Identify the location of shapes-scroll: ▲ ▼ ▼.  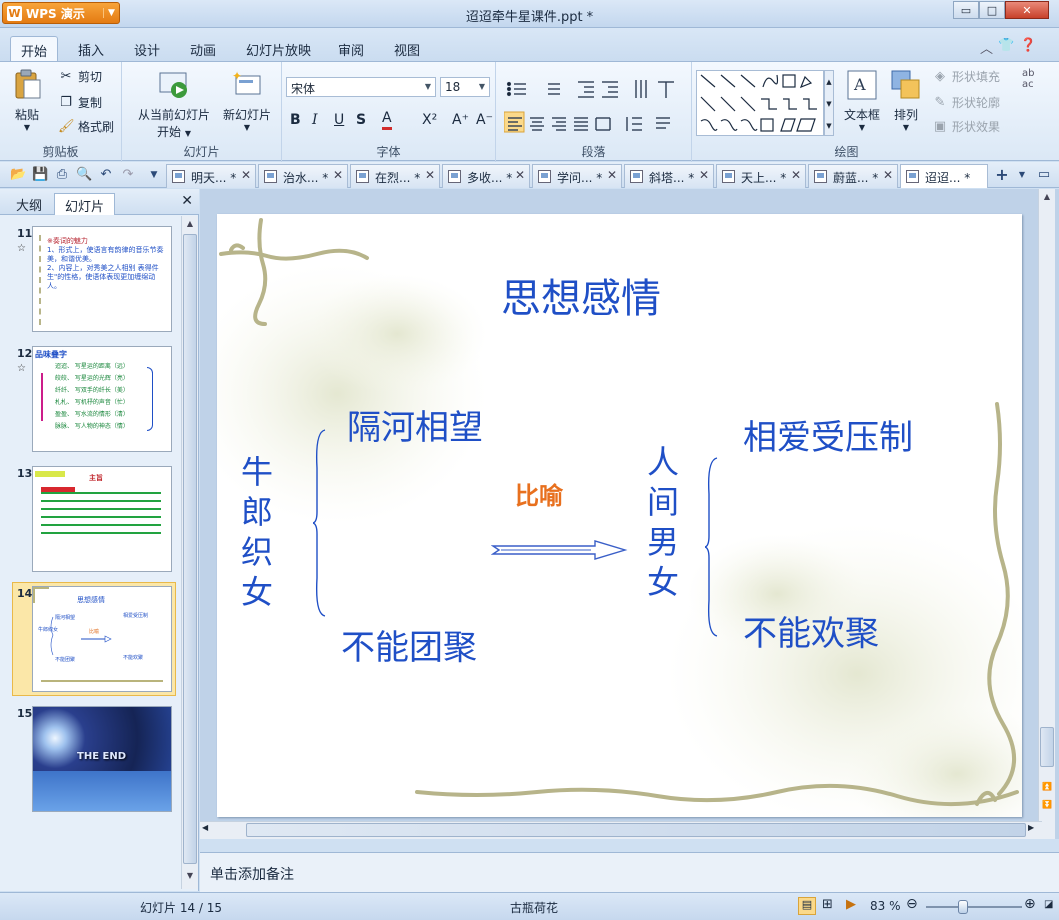
(829, 103).